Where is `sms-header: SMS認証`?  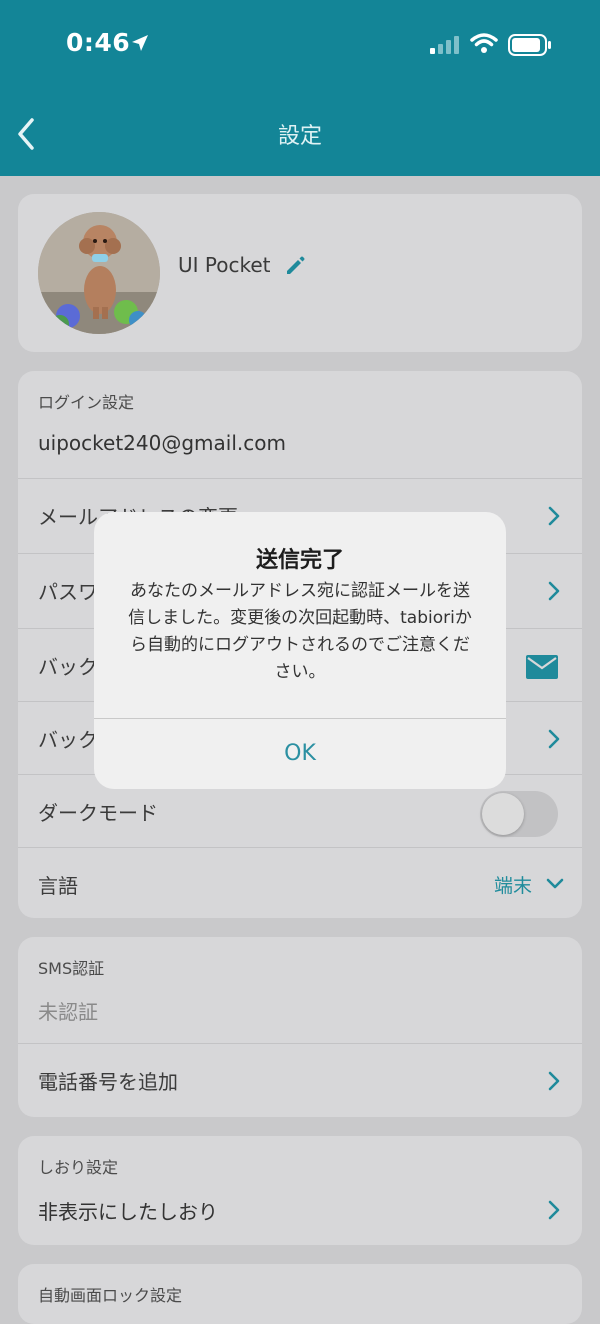 sms-header: SMS認証 is located at coordinates (71, 968).